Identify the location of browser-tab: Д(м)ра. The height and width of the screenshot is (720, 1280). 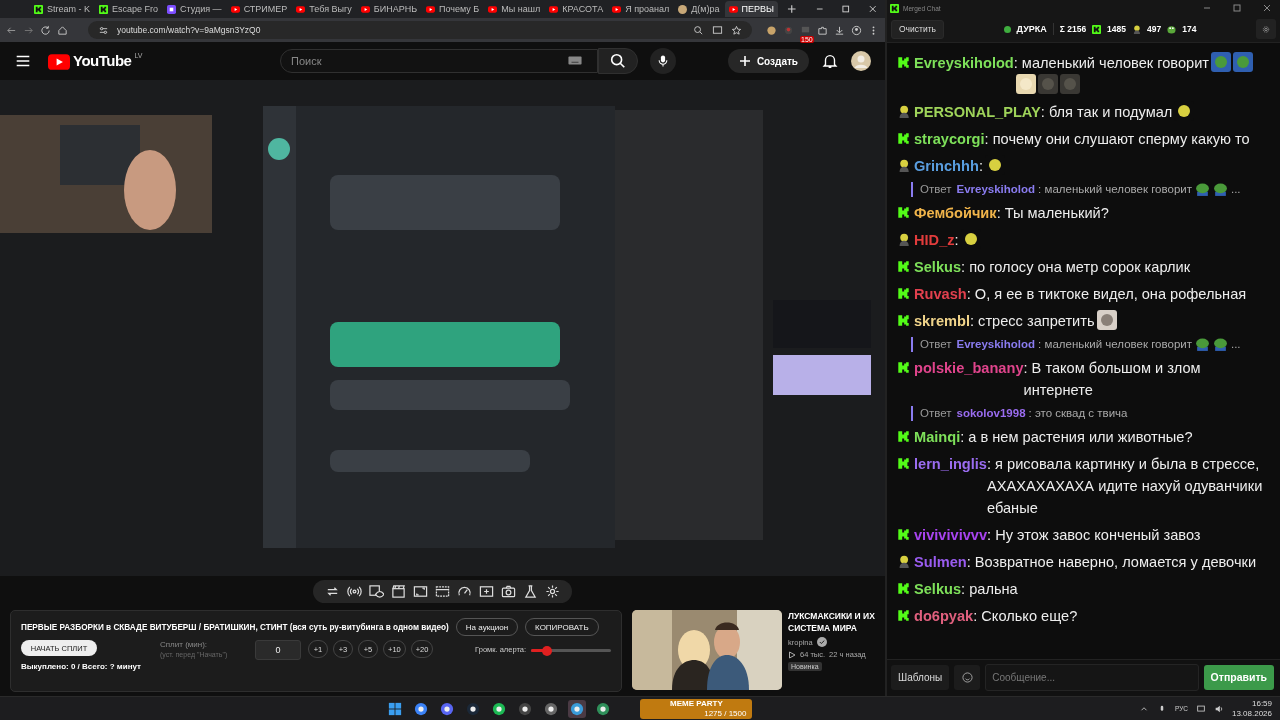
(699, 9).